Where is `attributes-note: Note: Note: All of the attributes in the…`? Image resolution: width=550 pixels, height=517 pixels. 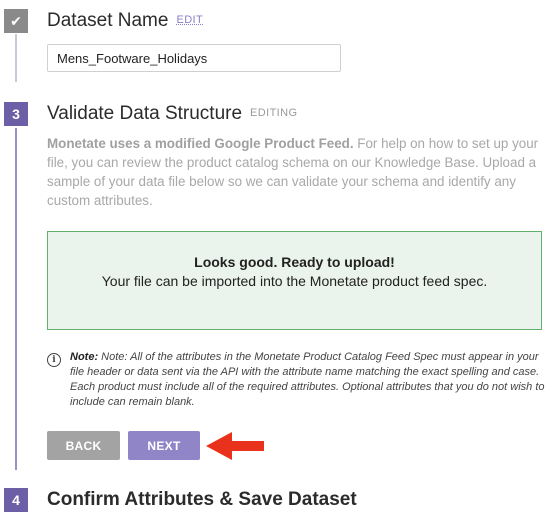 attributes-note: Note: Note: All of the attributes in the… is located at coordinates (308, 380).